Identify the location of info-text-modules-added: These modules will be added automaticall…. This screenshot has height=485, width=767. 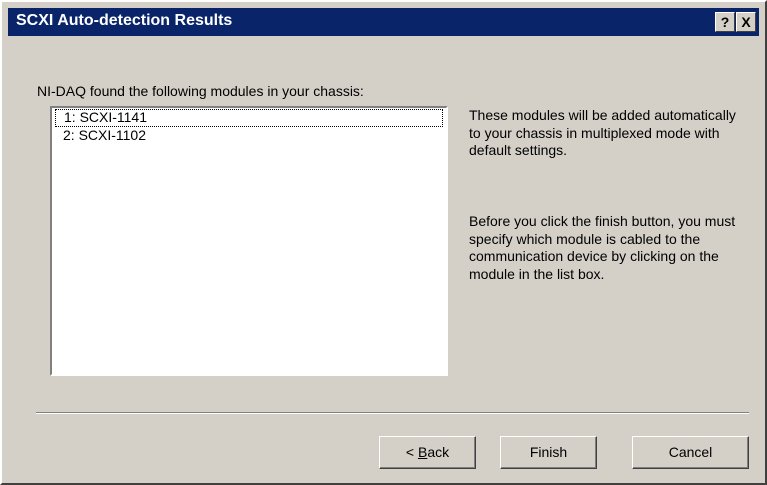
(602, 132).